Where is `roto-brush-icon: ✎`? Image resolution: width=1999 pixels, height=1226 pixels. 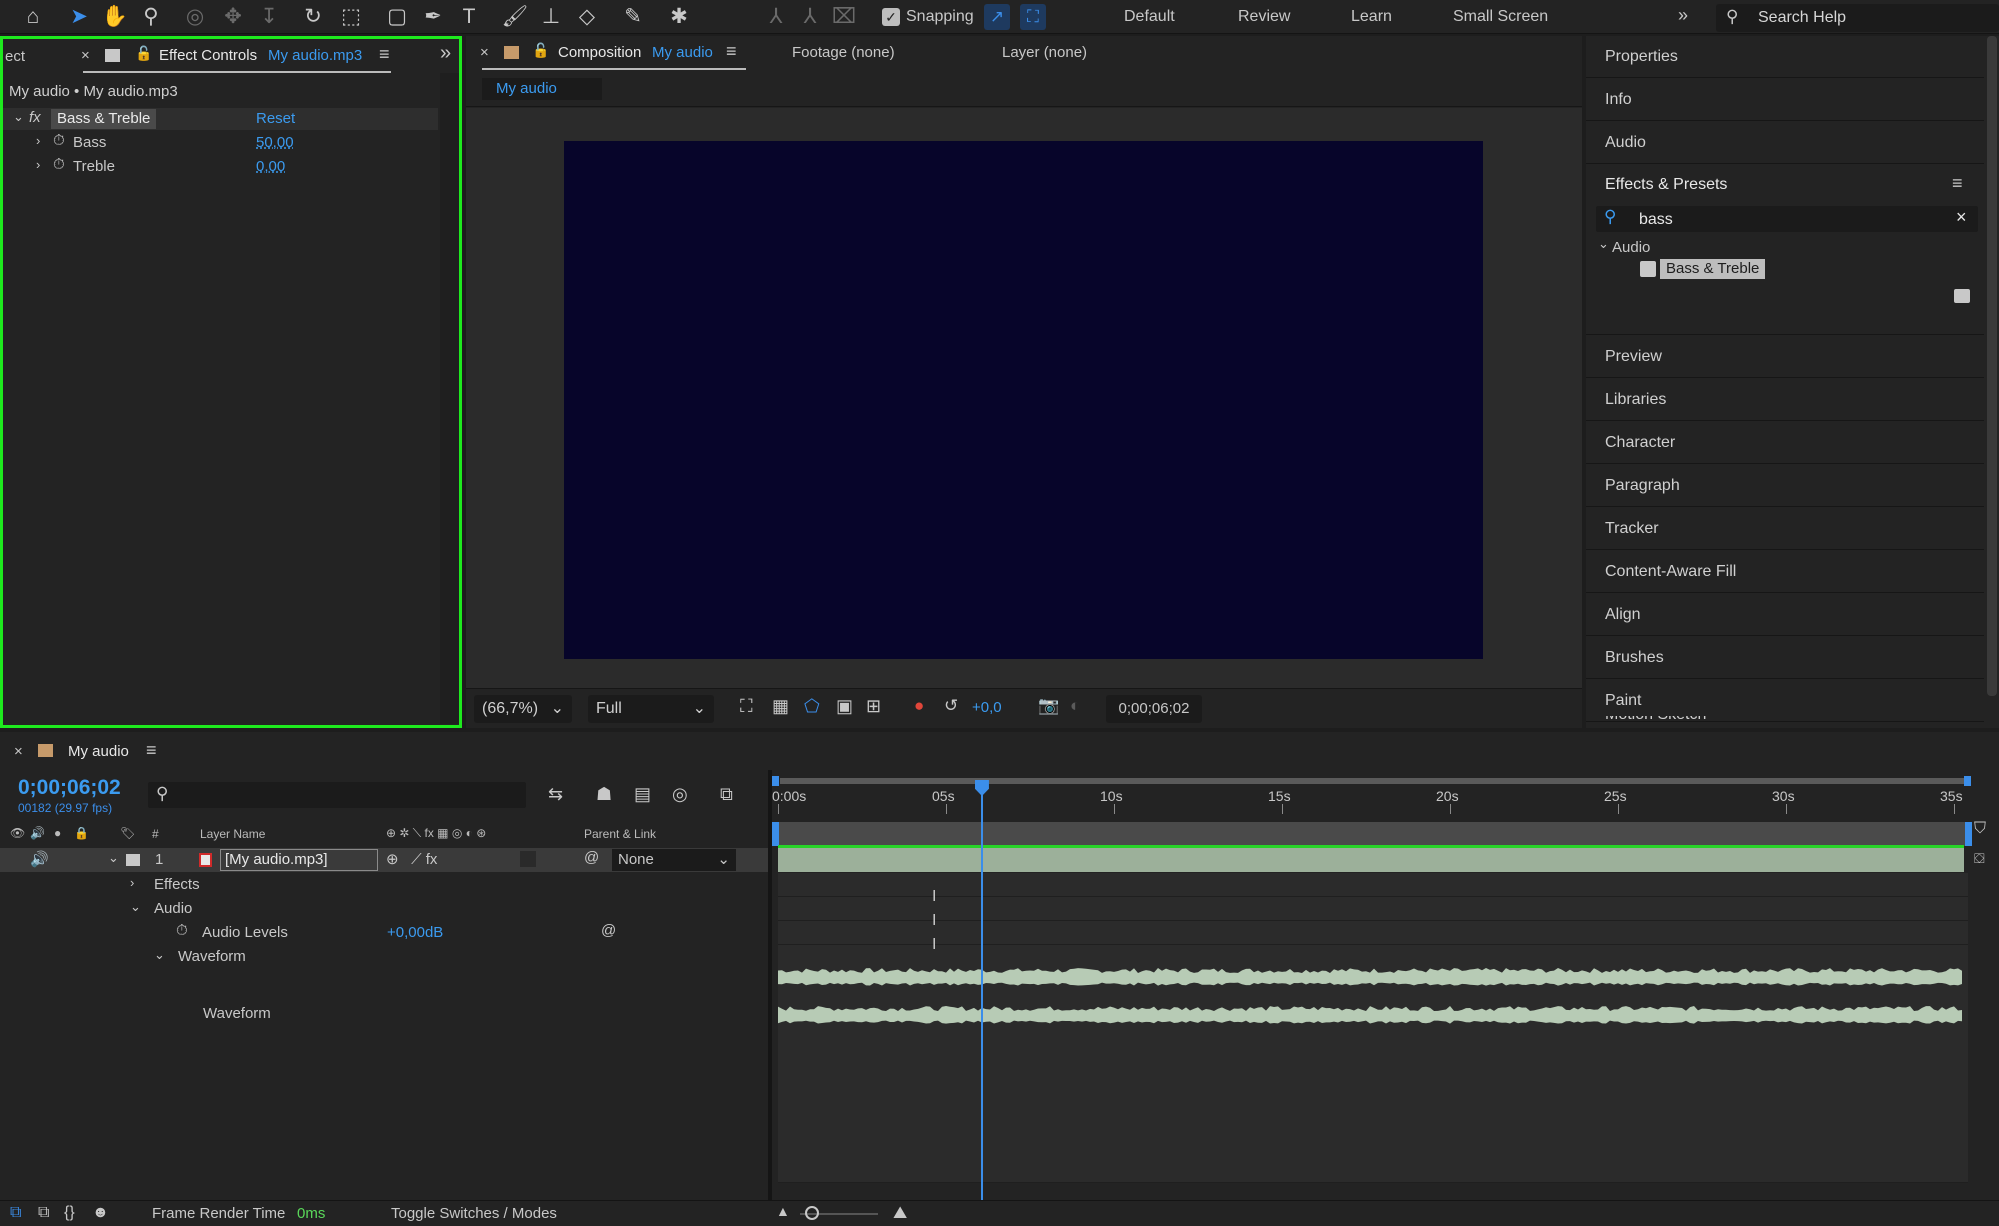 roto-brush-icon: ✎ is located at coordinates (633, 17).